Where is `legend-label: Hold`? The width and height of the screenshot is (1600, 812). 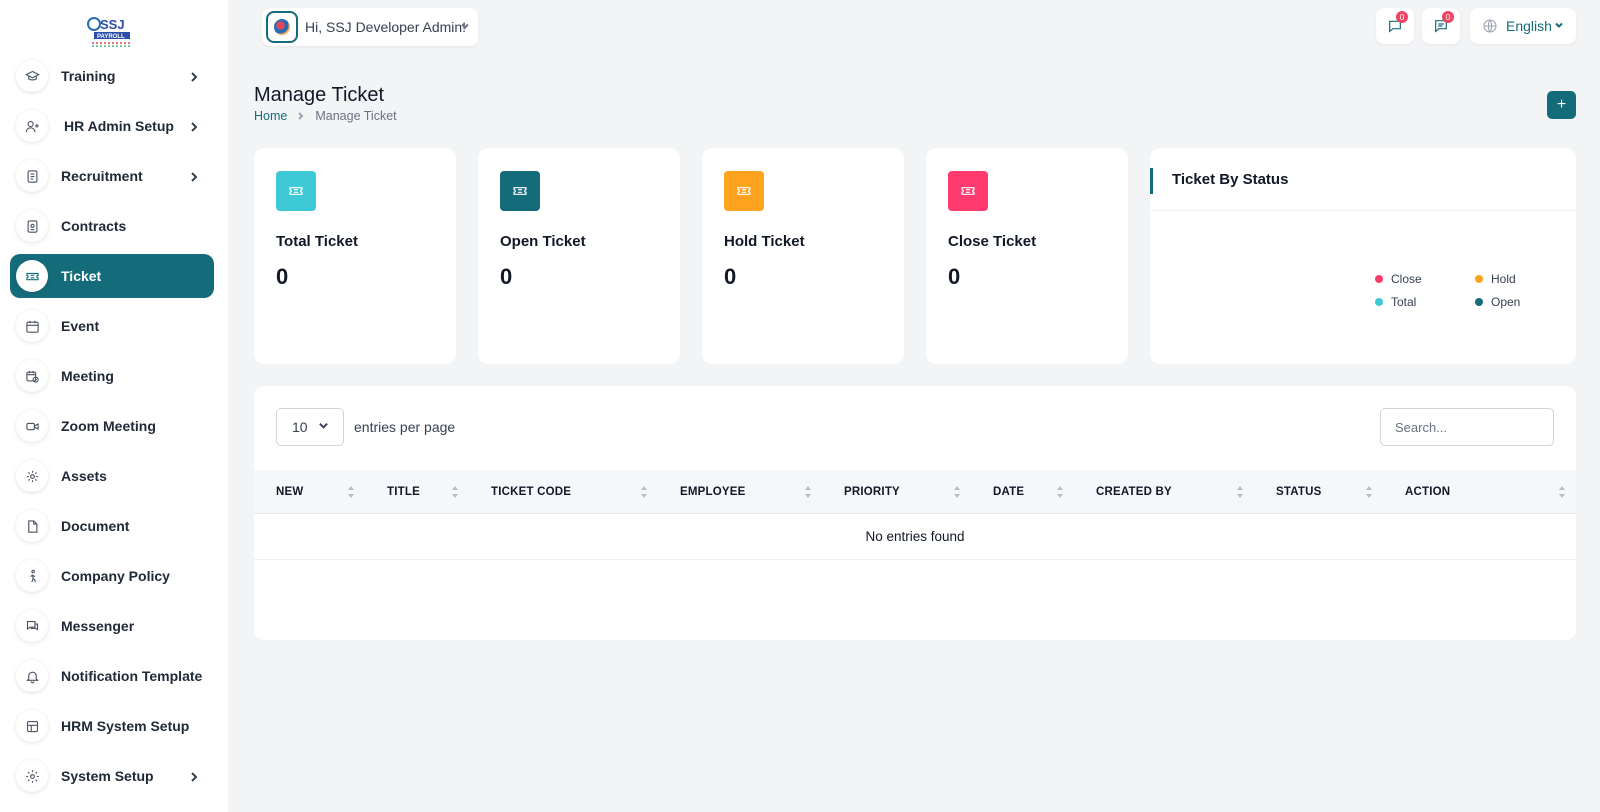 legend-label: Hold is located at coordinates (1503, 279).